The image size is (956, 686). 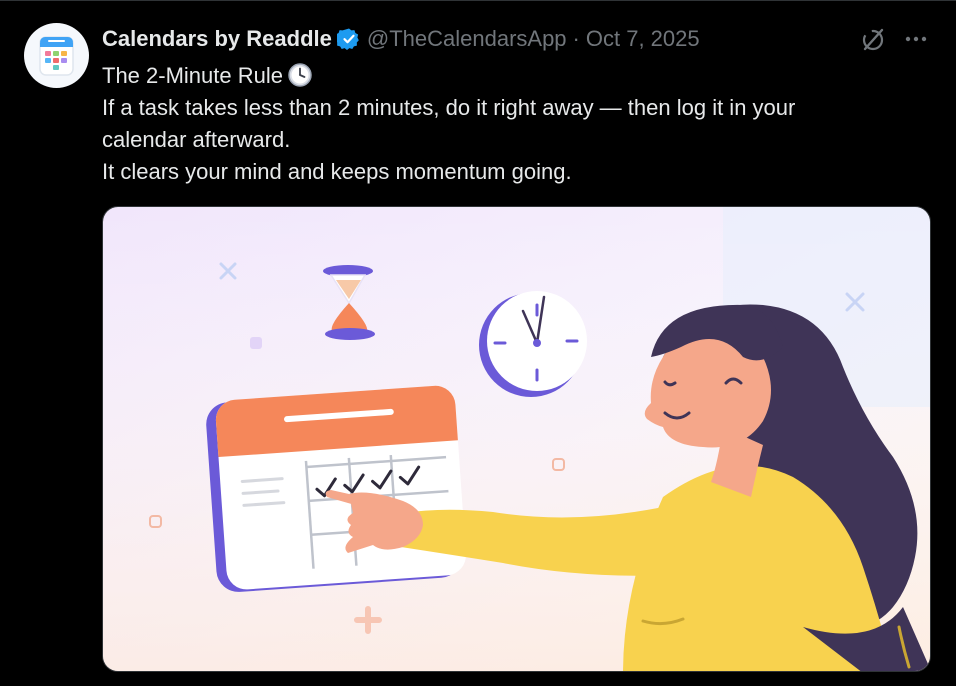 What do you see at coordinates (192, 75) in the screenshot?
I see `post-title: The 2-Minute Rule` at bounding box center [192, 75].